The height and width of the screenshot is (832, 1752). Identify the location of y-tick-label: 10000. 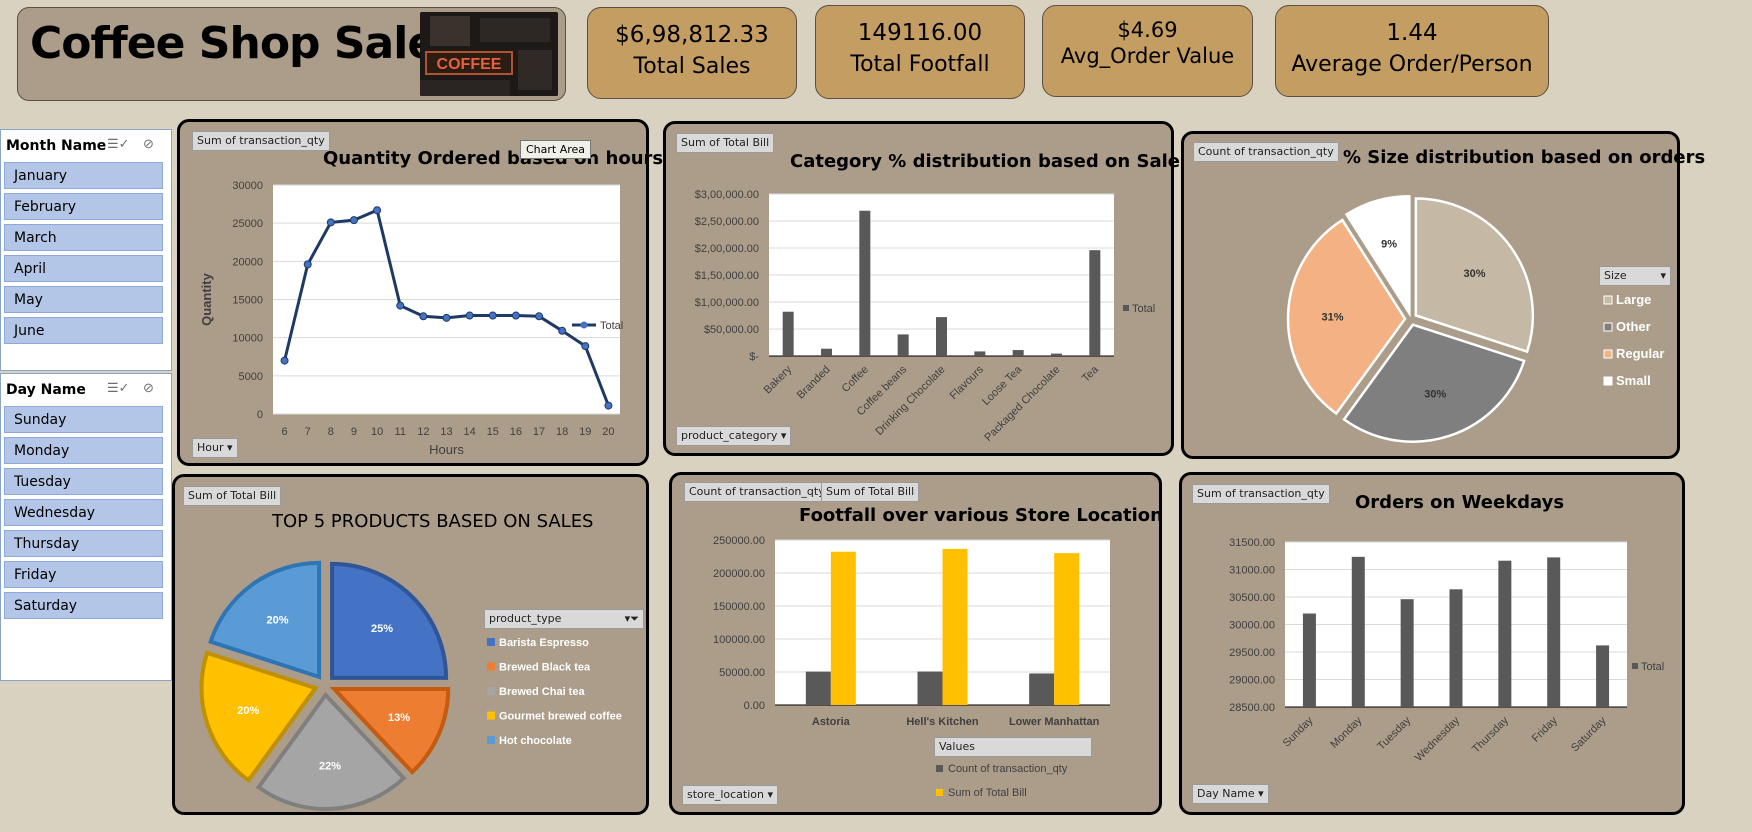
(247, 339).